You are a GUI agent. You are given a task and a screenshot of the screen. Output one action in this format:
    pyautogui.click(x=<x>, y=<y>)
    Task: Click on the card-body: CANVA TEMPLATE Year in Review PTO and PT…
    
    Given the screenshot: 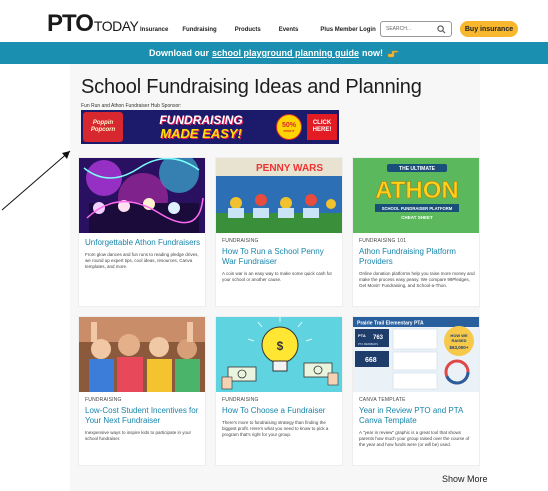 What is the action you would take?
    pyautogui.click(x=417, y=422)
    